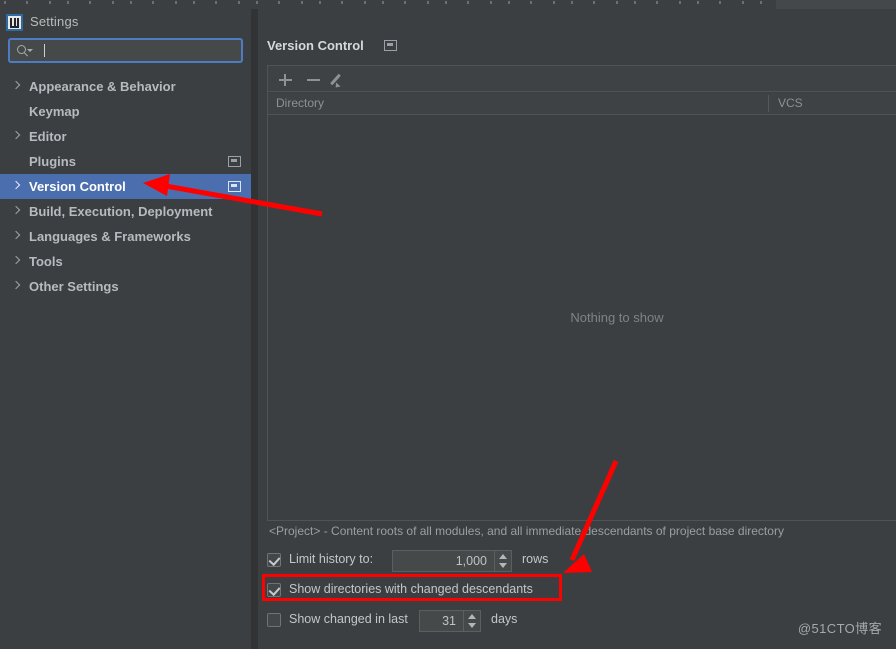  I want to click on spinner-limit-history: 1,000, so click(452, 561).